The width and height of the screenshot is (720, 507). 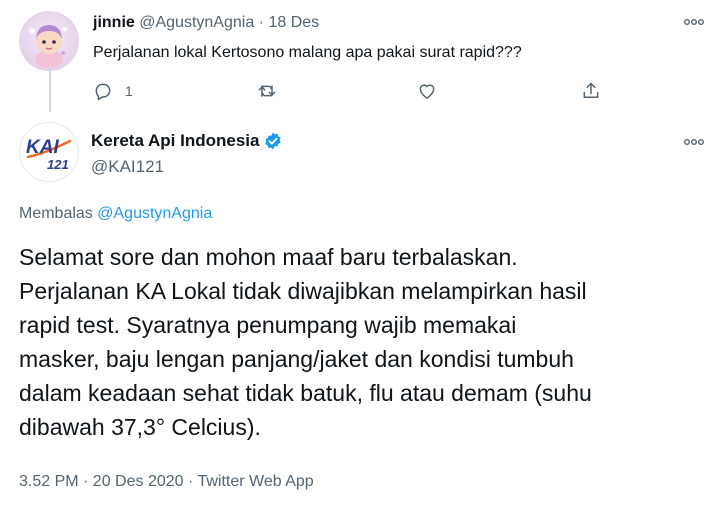 What do you see at coordinates (113, 91) in the screenshot?
I see `reply-button: 1` at bounding box center [113, 91].